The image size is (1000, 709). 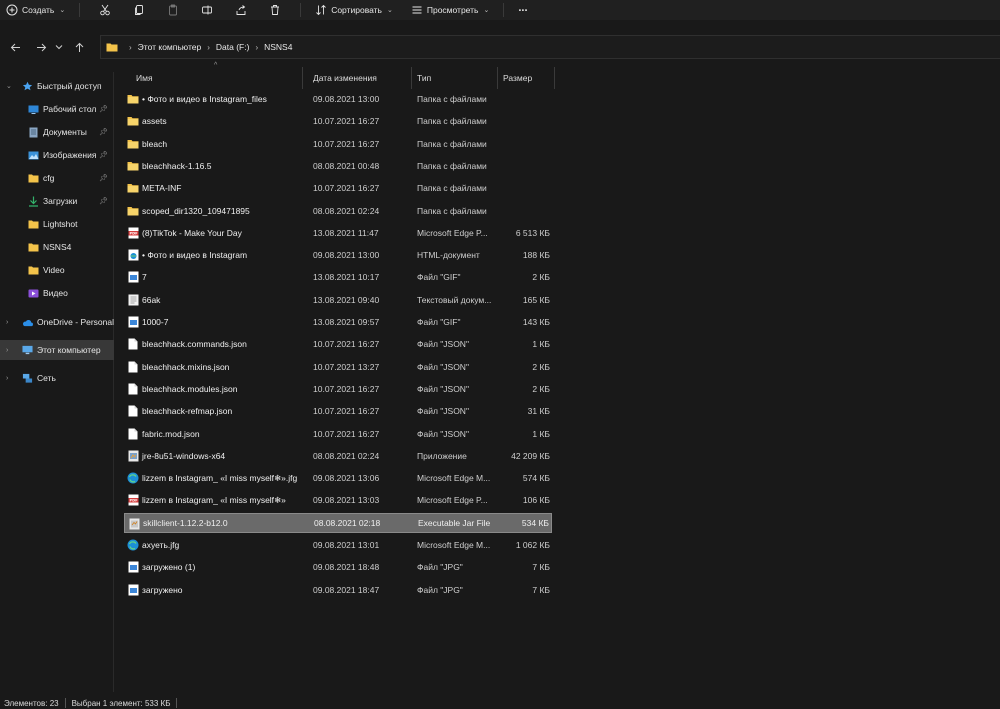 What do you see at coordinates (79, 47) in the screenshot?
I see `up-button` at bounding box center [79, 47].